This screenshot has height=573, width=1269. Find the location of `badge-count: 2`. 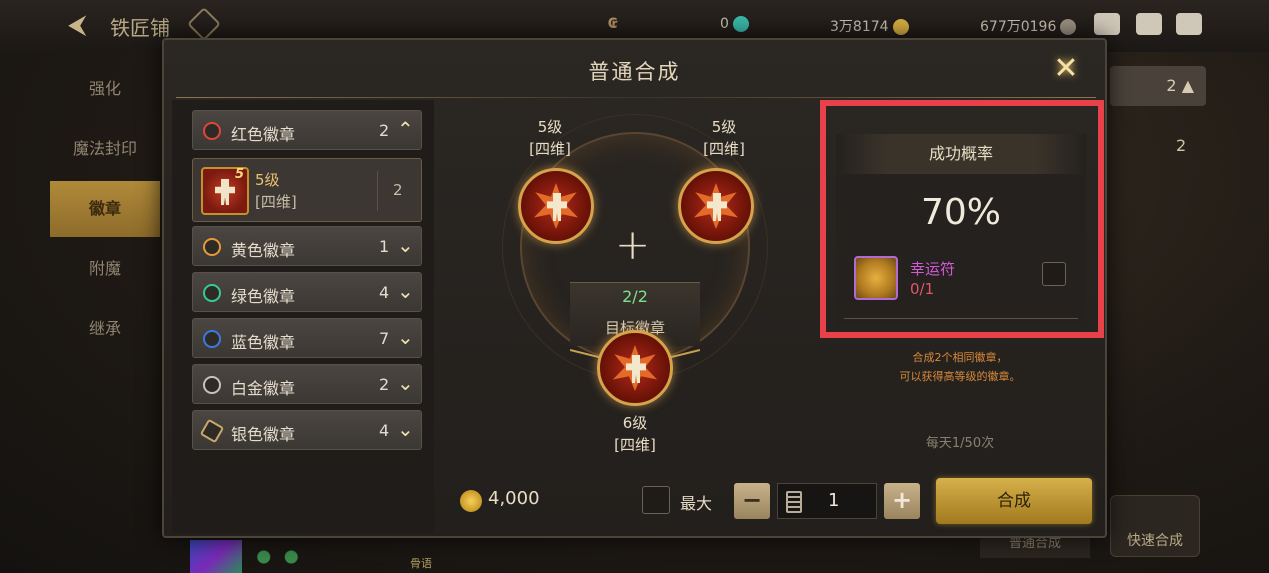

badge-count: 2 is located at coordinates (398, 190).